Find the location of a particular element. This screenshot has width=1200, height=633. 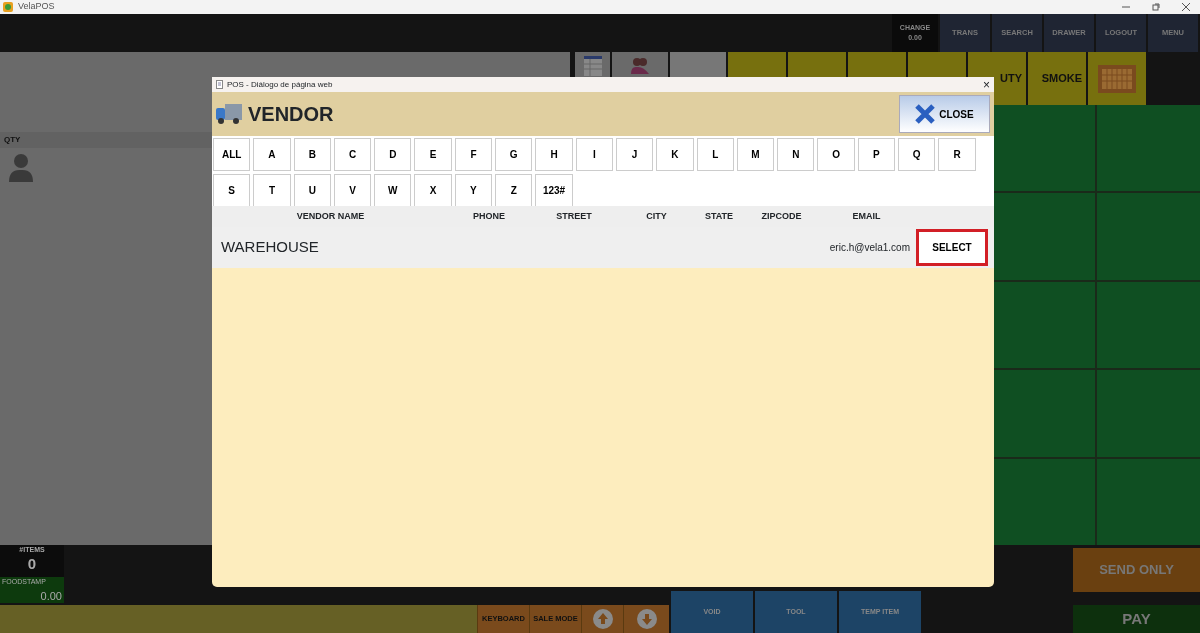

column-header: CITY is located at coordinates (656, 216).